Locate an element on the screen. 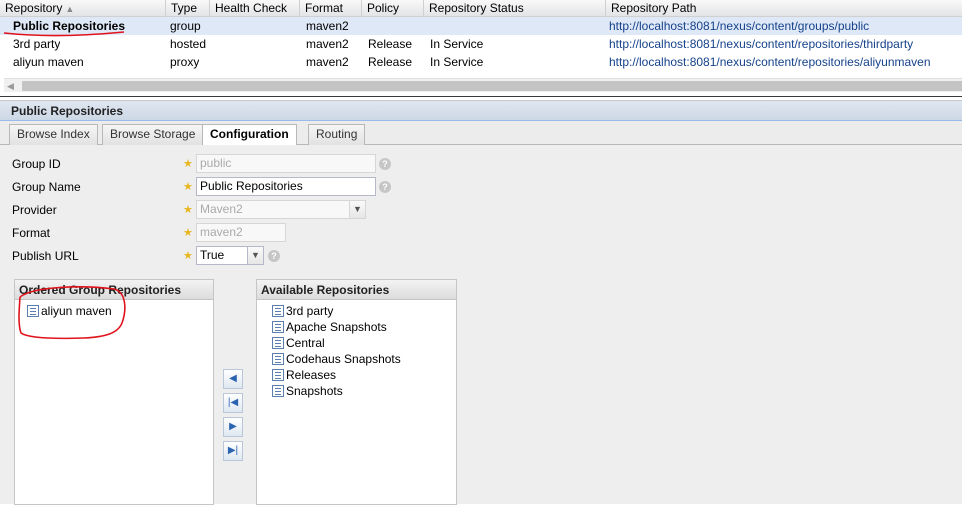 Image resolution: width=962 pixels, height=505 pixels. repository-name: 3rd party is located at coordinates (37, 44).